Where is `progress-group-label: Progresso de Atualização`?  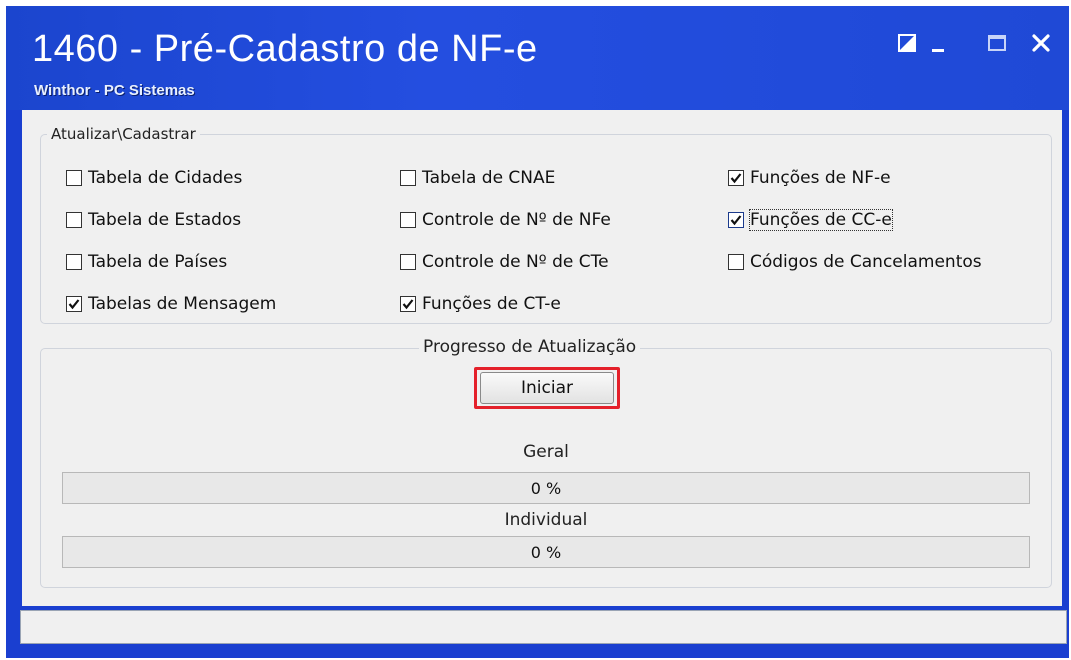
progress-group-label: Progresso de Atualização is located at coordinates (530, 347).